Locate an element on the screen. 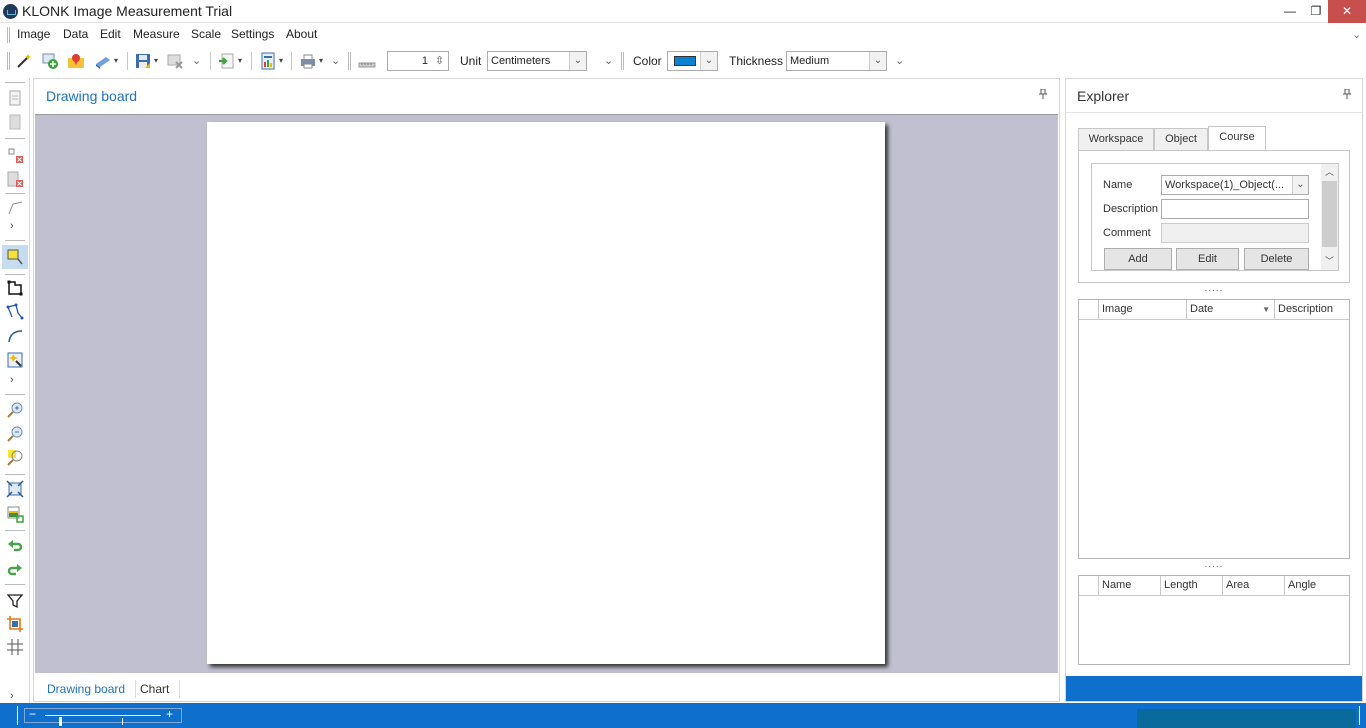  menu-edit: Edit is located at coordinates (110, 34).